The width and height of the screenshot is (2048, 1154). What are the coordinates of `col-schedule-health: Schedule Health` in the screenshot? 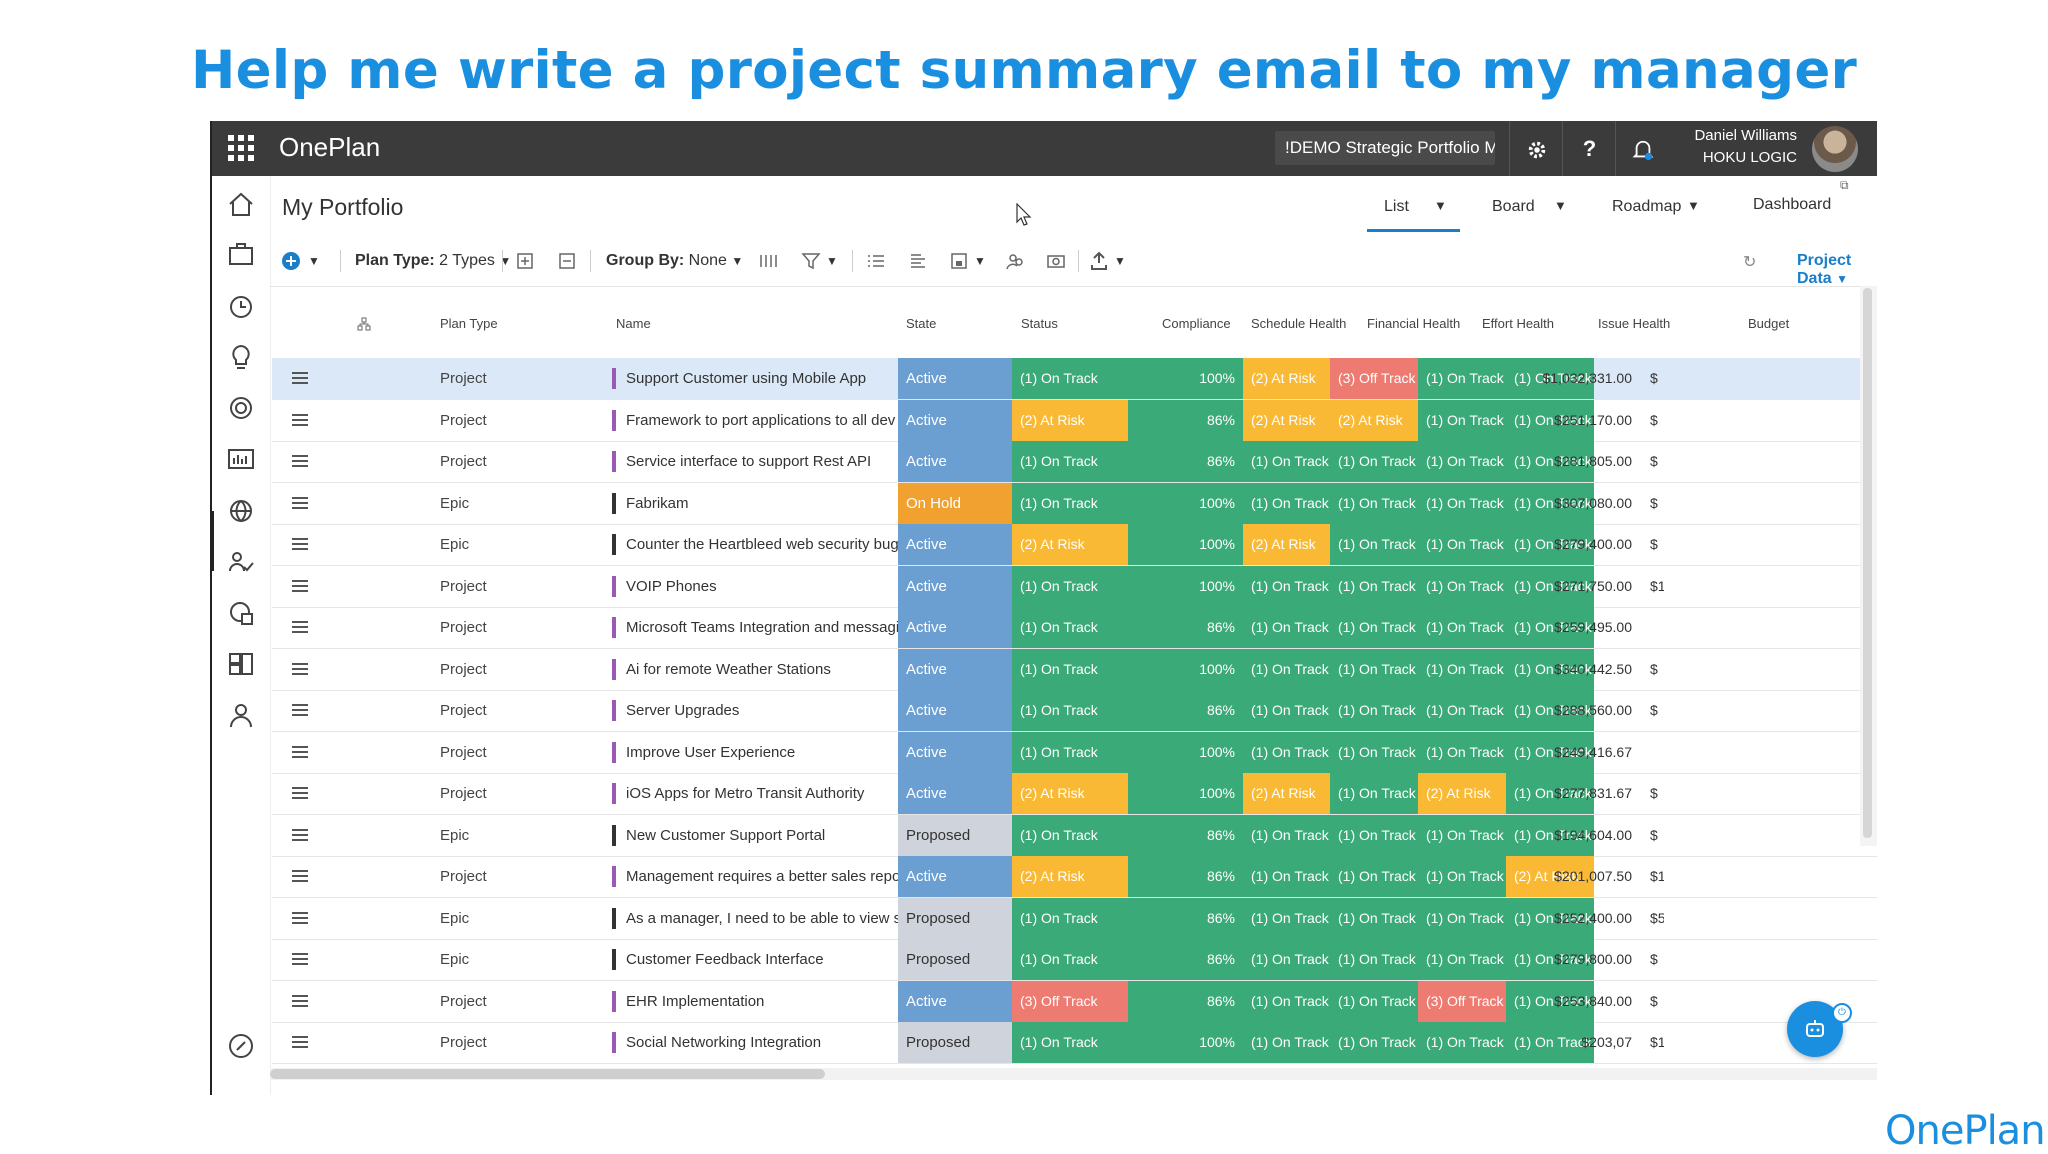 It's located at (1298, 323).